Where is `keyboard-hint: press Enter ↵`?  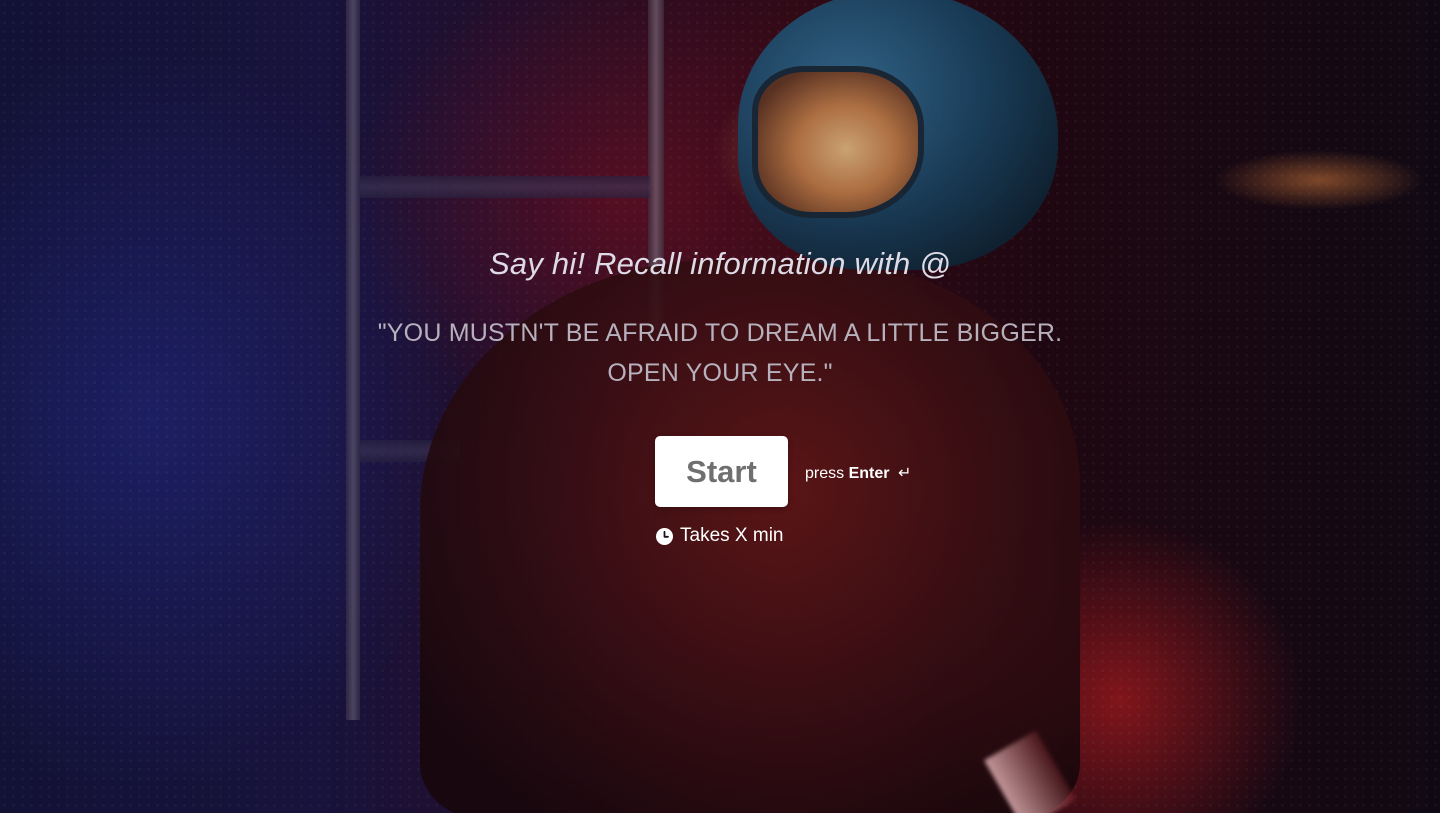
keyboard-hint: press Enter ↵ is located at coordinates (858, 473).